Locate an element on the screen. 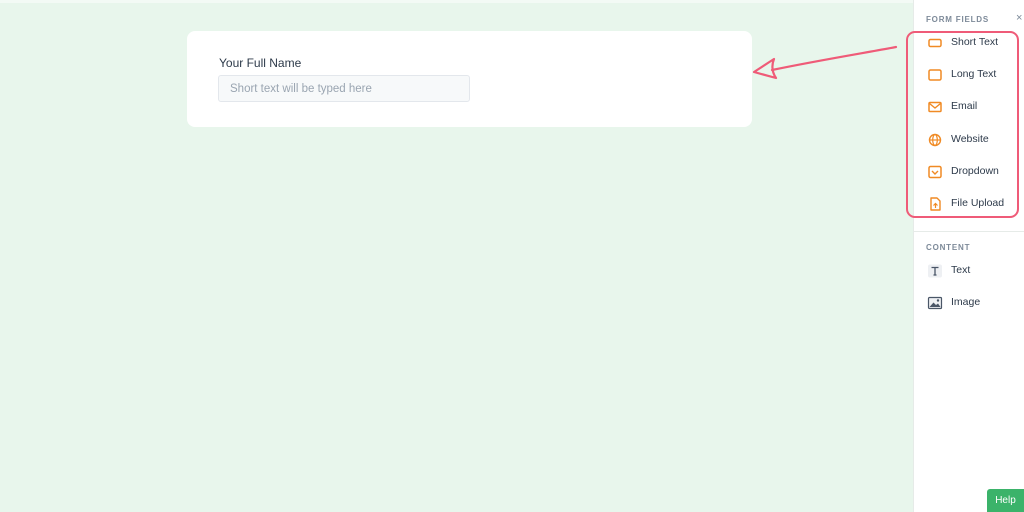 This screenshot has height=512, width=1024. top-strip is located at coordinates (456, 1).